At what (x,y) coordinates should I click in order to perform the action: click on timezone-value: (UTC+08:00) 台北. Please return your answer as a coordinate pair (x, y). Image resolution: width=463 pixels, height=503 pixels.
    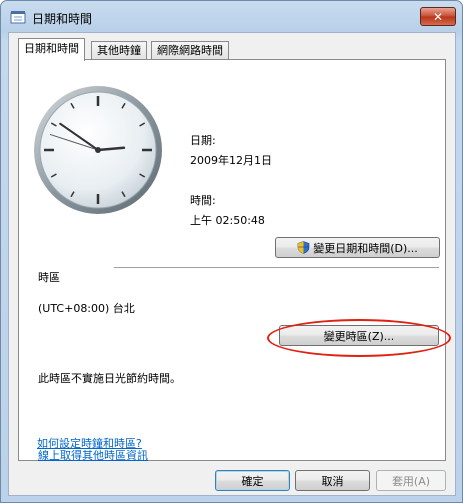
    Looking at the image, I should click on (86, 308).